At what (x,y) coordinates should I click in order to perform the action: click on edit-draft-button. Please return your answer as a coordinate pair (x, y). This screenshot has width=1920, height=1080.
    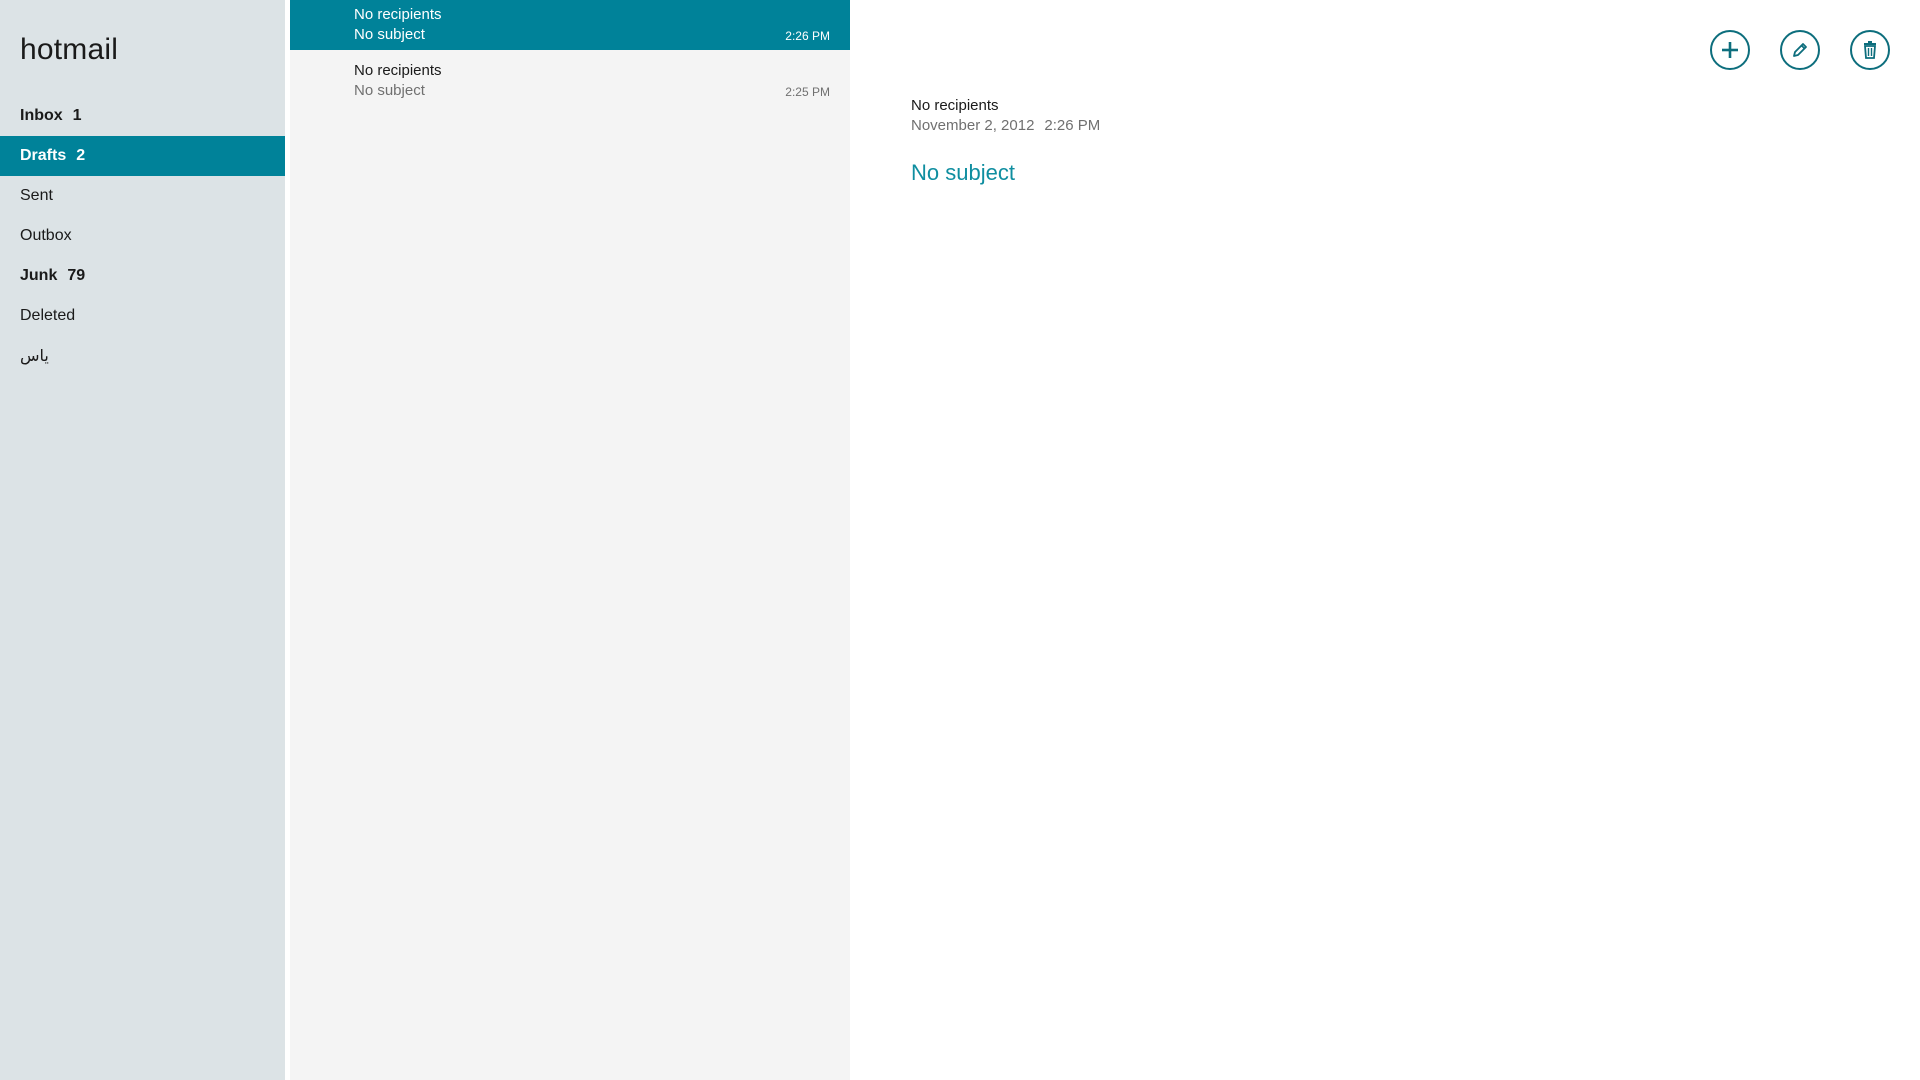
    Looking at the image, I should click on (1800, 50).